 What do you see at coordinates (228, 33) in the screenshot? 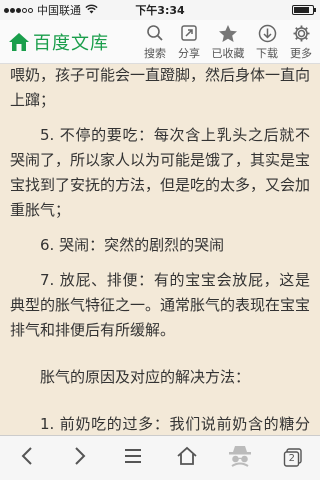
I see `star-icon` at bounding box center [228, 33].